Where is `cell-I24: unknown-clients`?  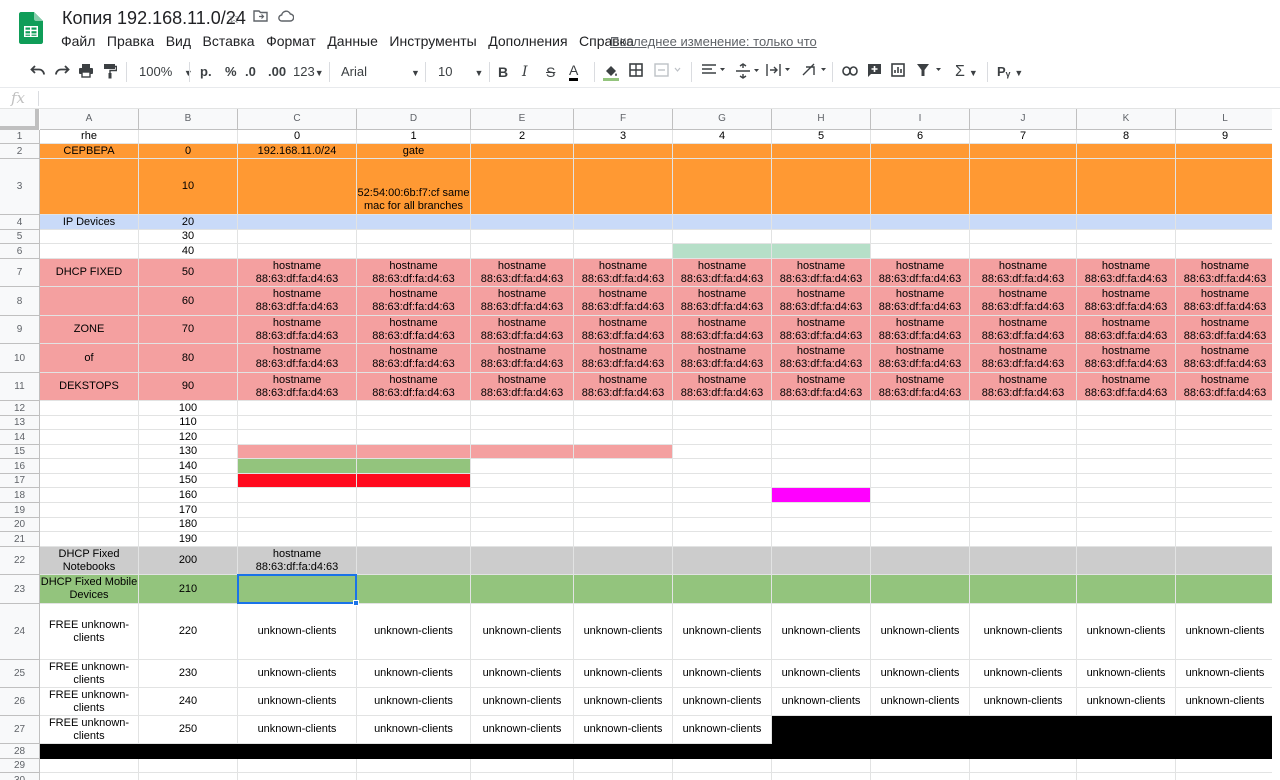 cell-I24: unknown-clients is located at coordinates (920, 632).